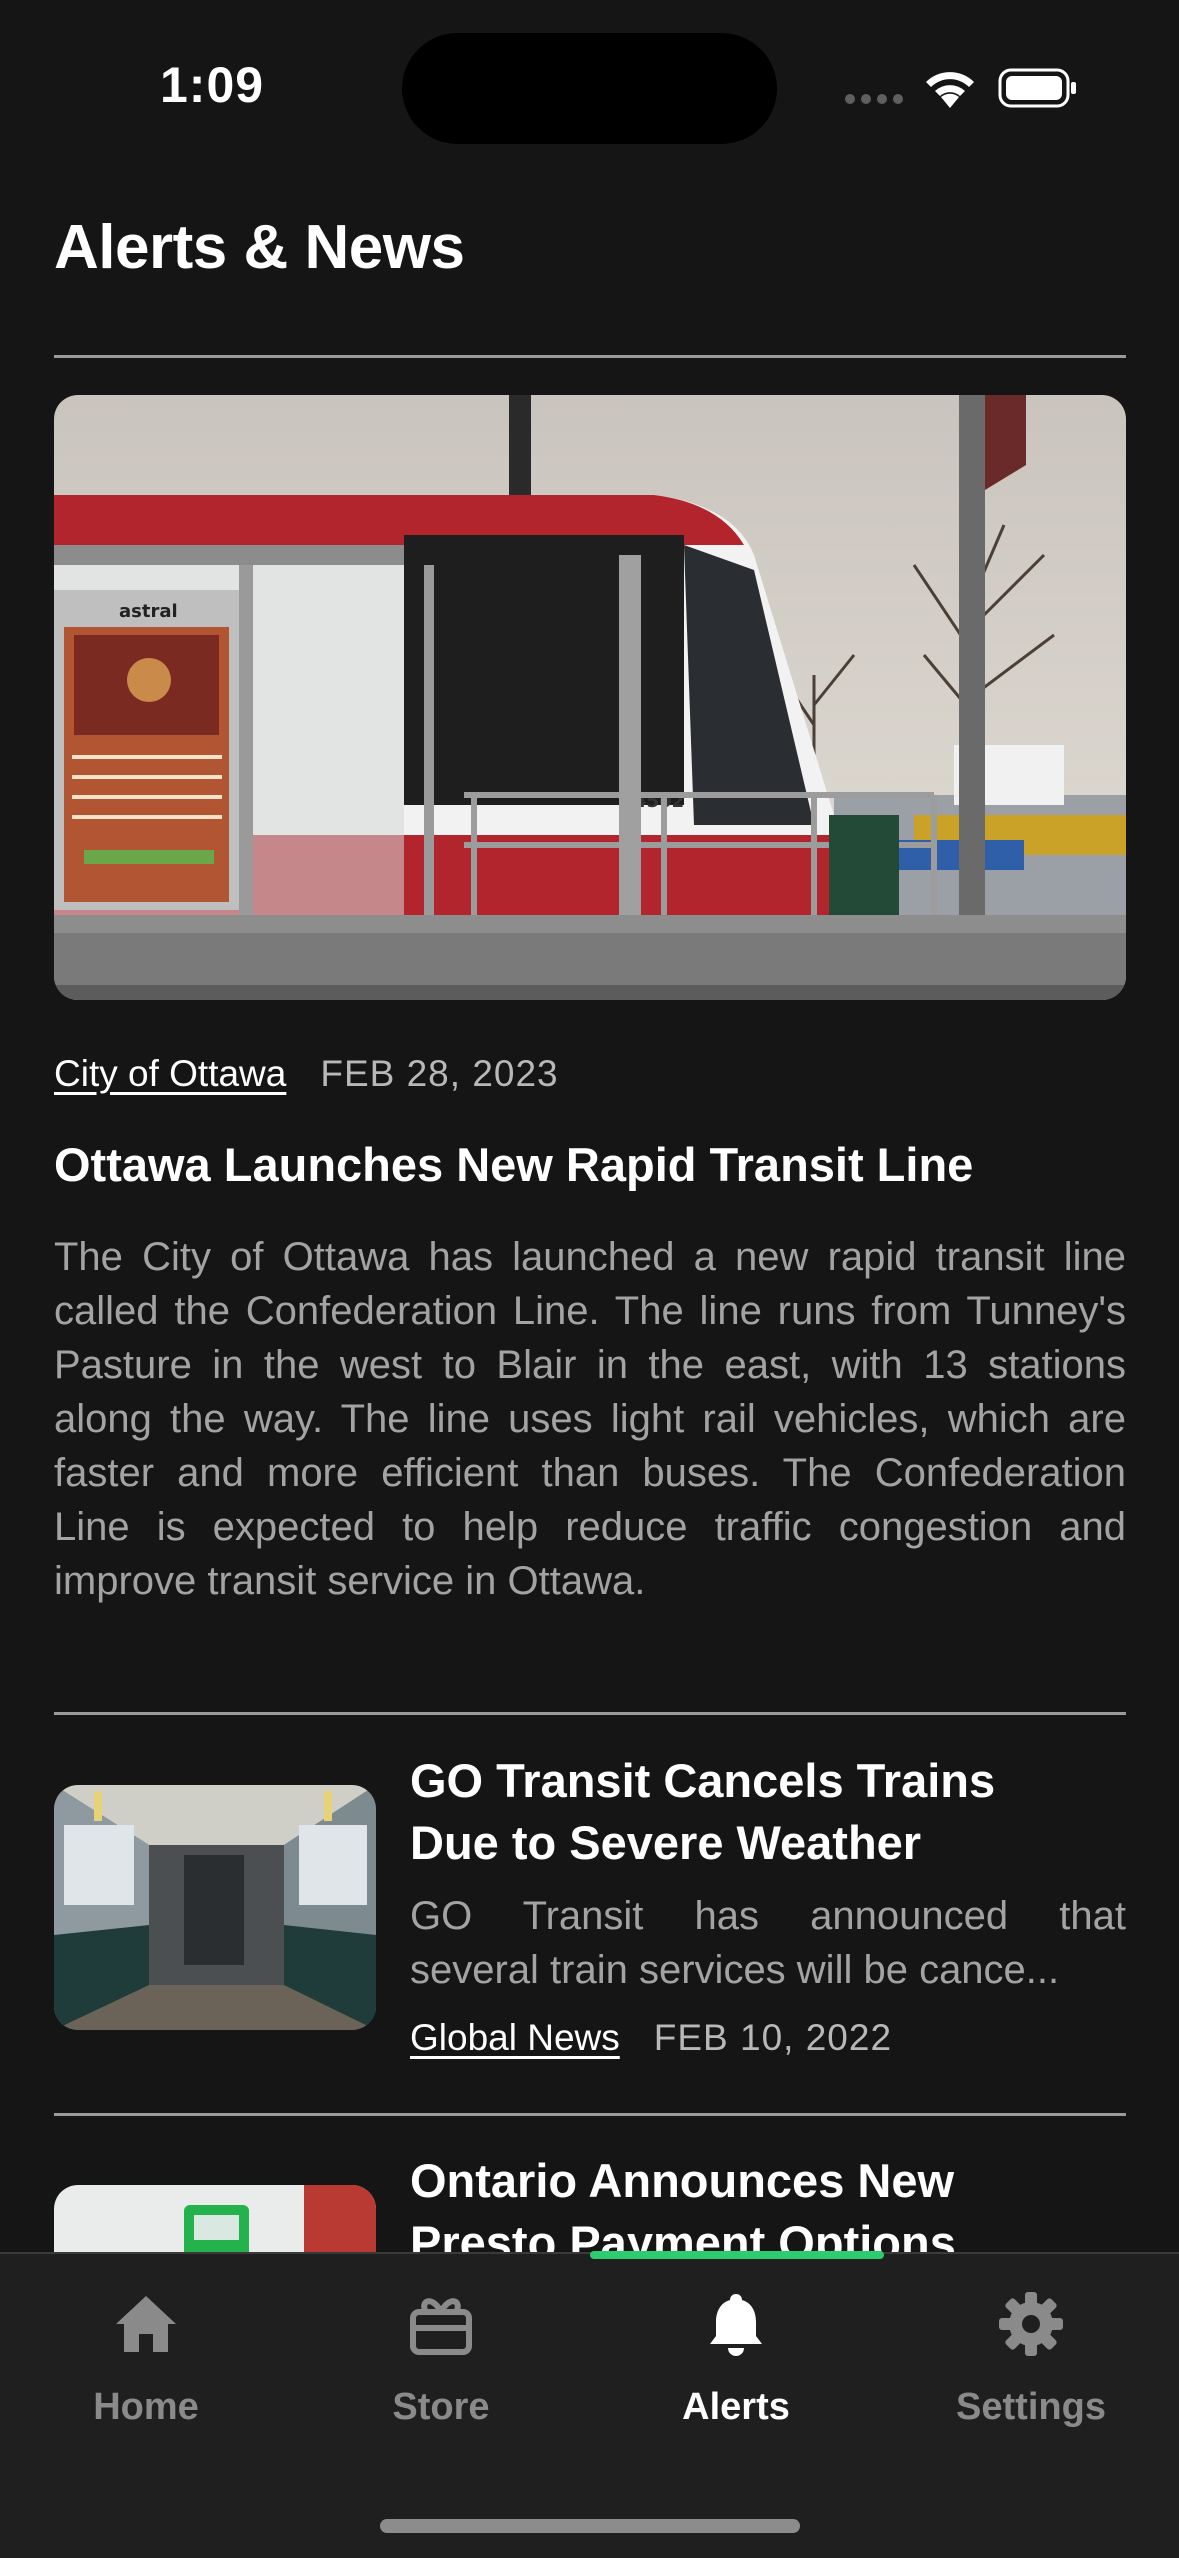 The width and height of the screenshot is (1179, 2558). Describe the element at coordinates (441, 2326) in the screenshot. I see `gift-box-icon` at that location.